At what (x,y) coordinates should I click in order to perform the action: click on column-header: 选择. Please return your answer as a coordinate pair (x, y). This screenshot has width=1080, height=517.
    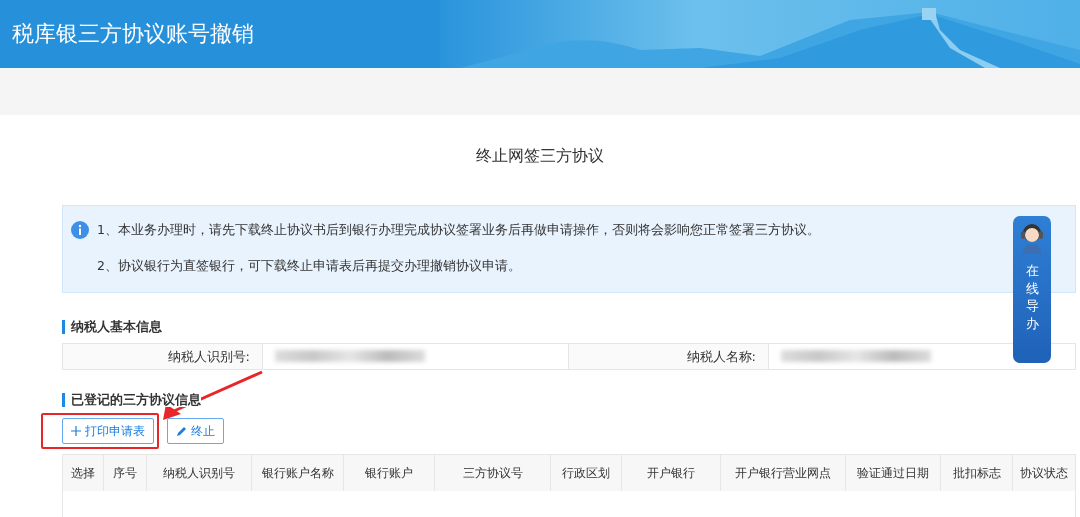
    Looking at the image, I should click on (83, 472).